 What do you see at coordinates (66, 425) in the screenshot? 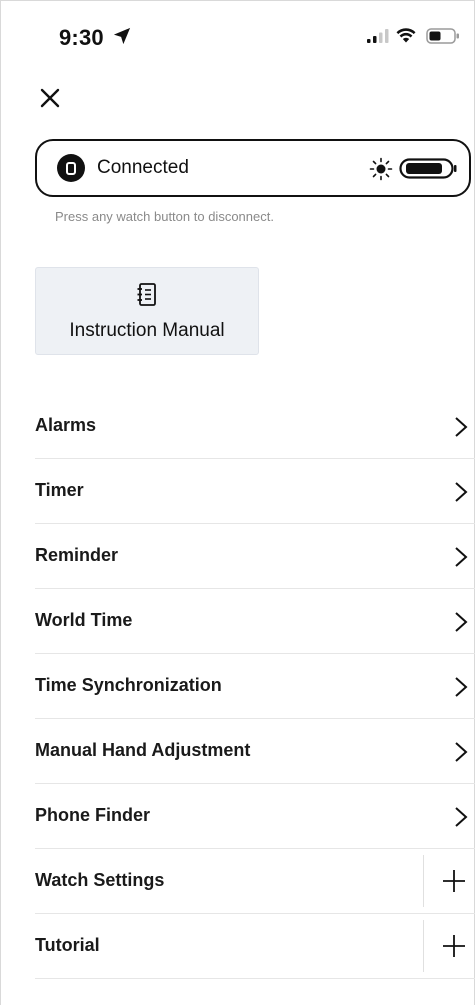
I see `menu-item-label: Alarms` at bounding box center [66, 425].